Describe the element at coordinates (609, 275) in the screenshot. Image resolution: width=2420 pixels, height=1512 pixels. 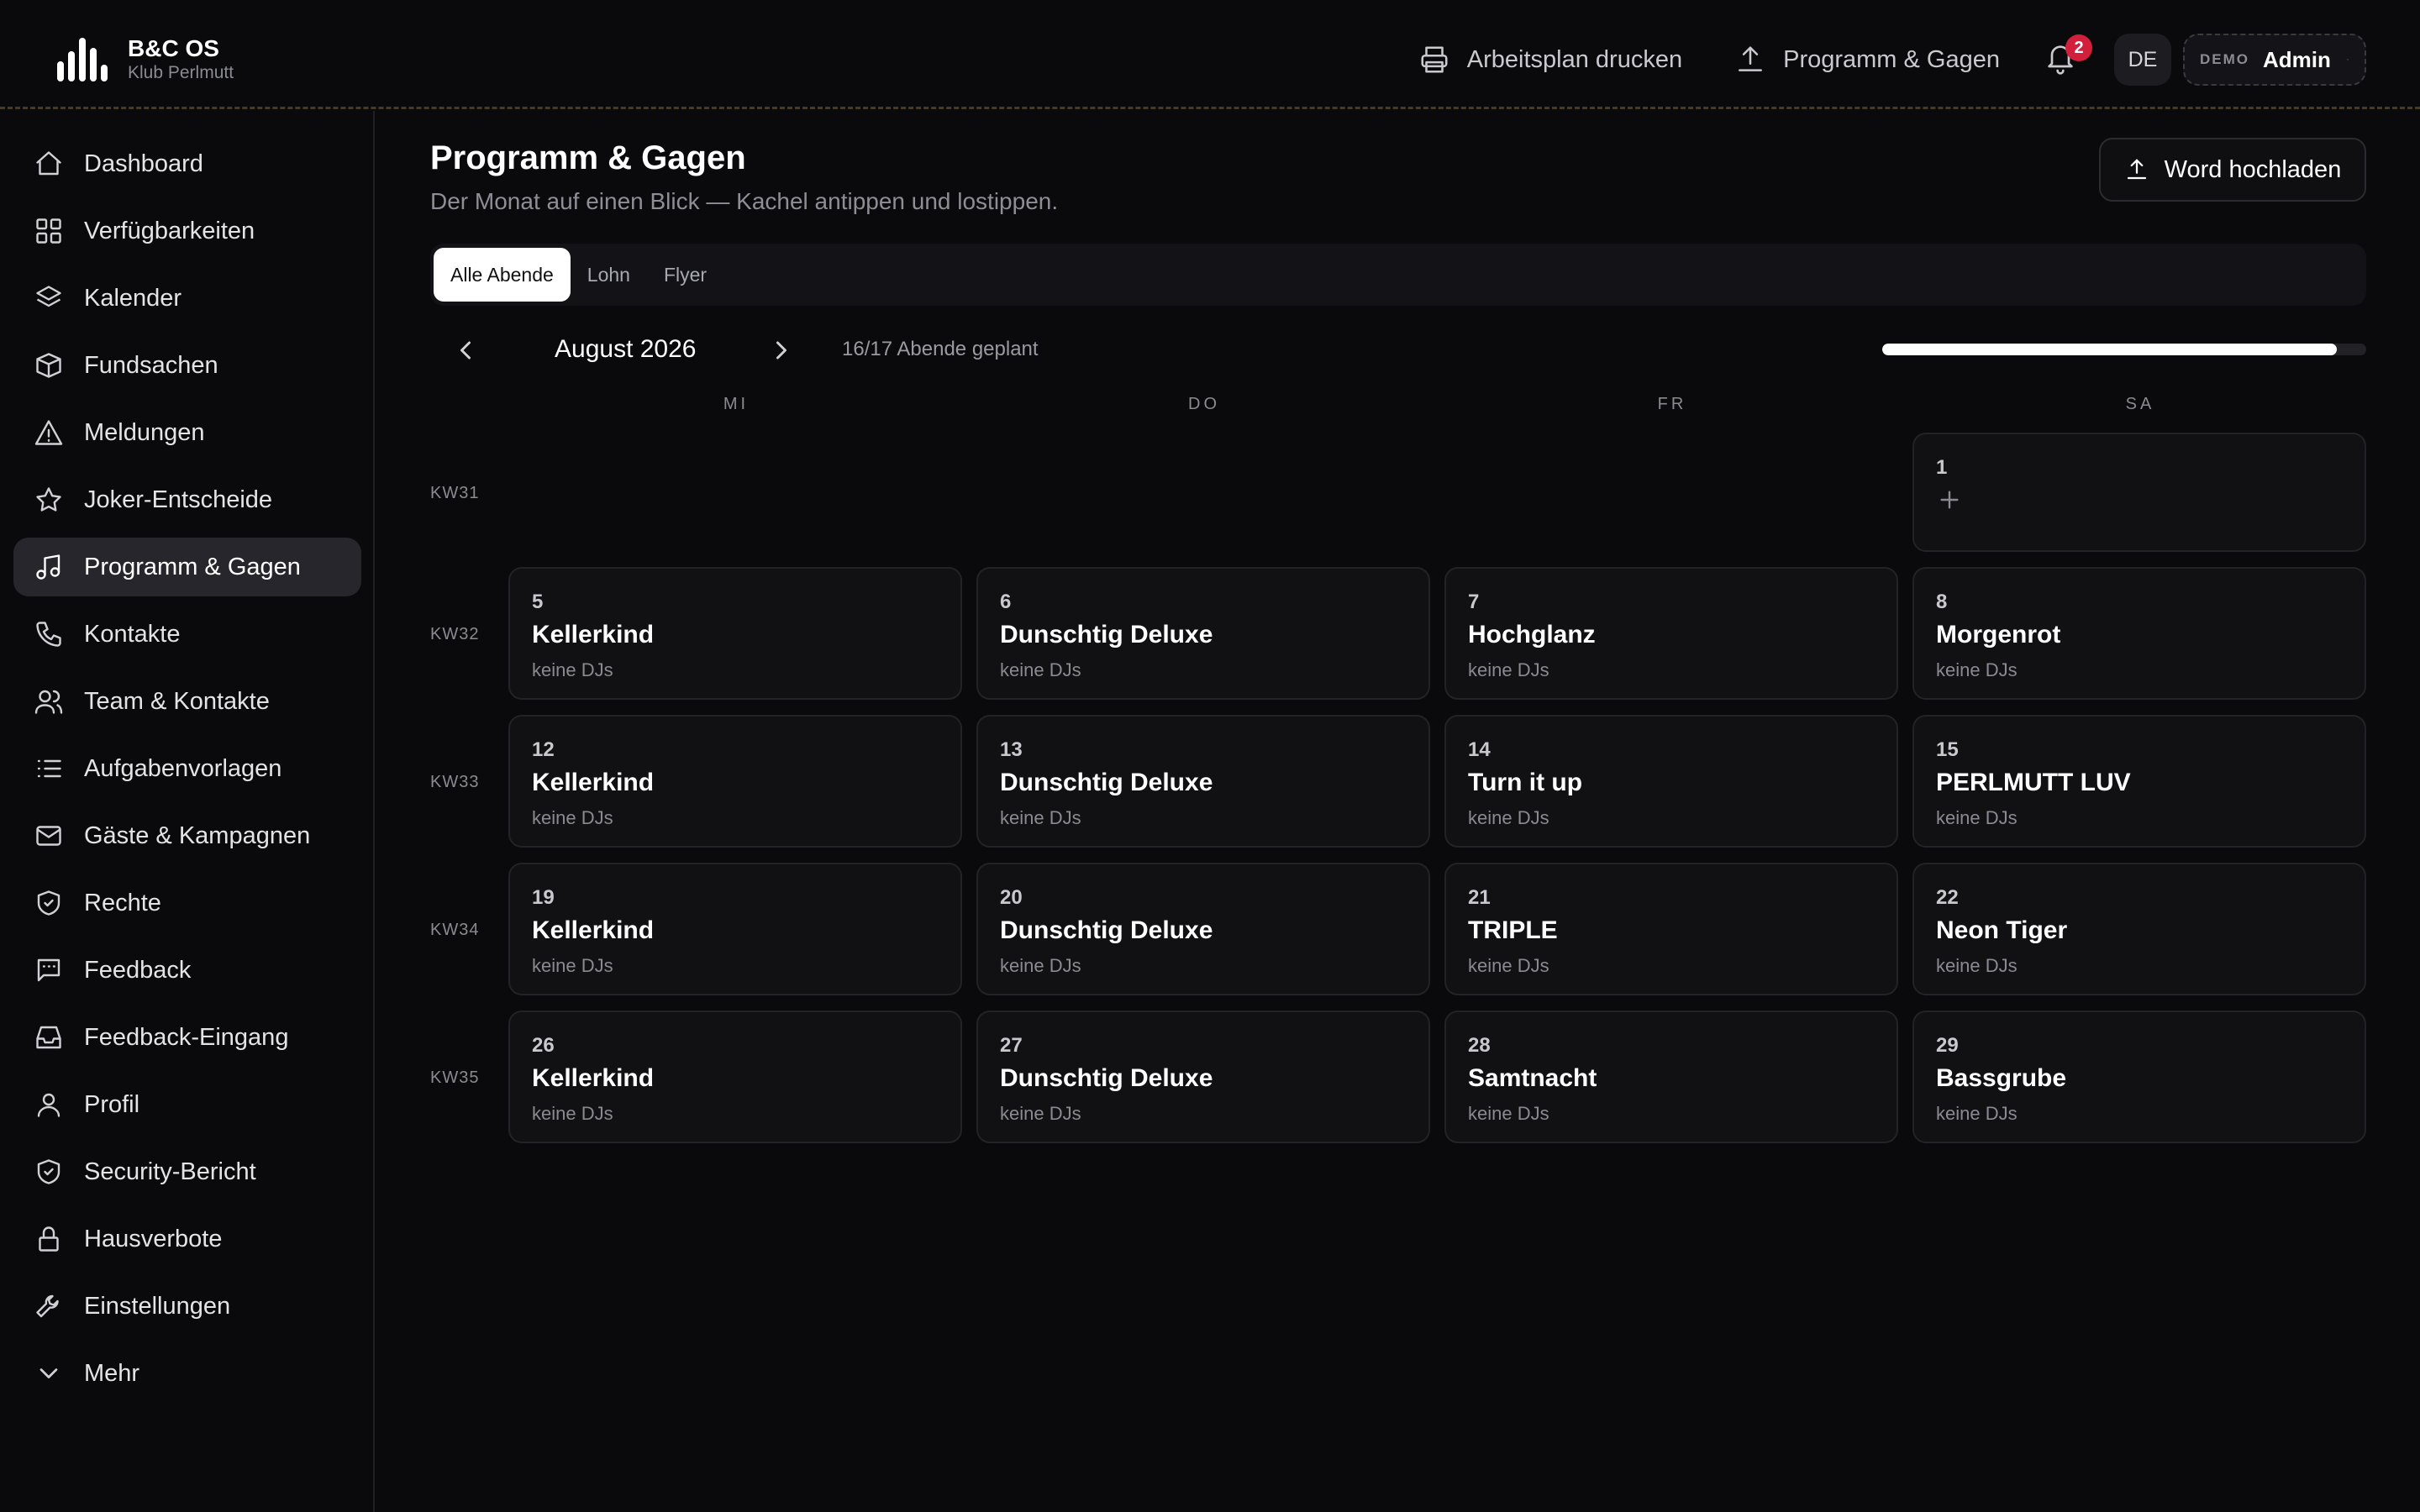
I see `tab-wages: Lohn` at that location.